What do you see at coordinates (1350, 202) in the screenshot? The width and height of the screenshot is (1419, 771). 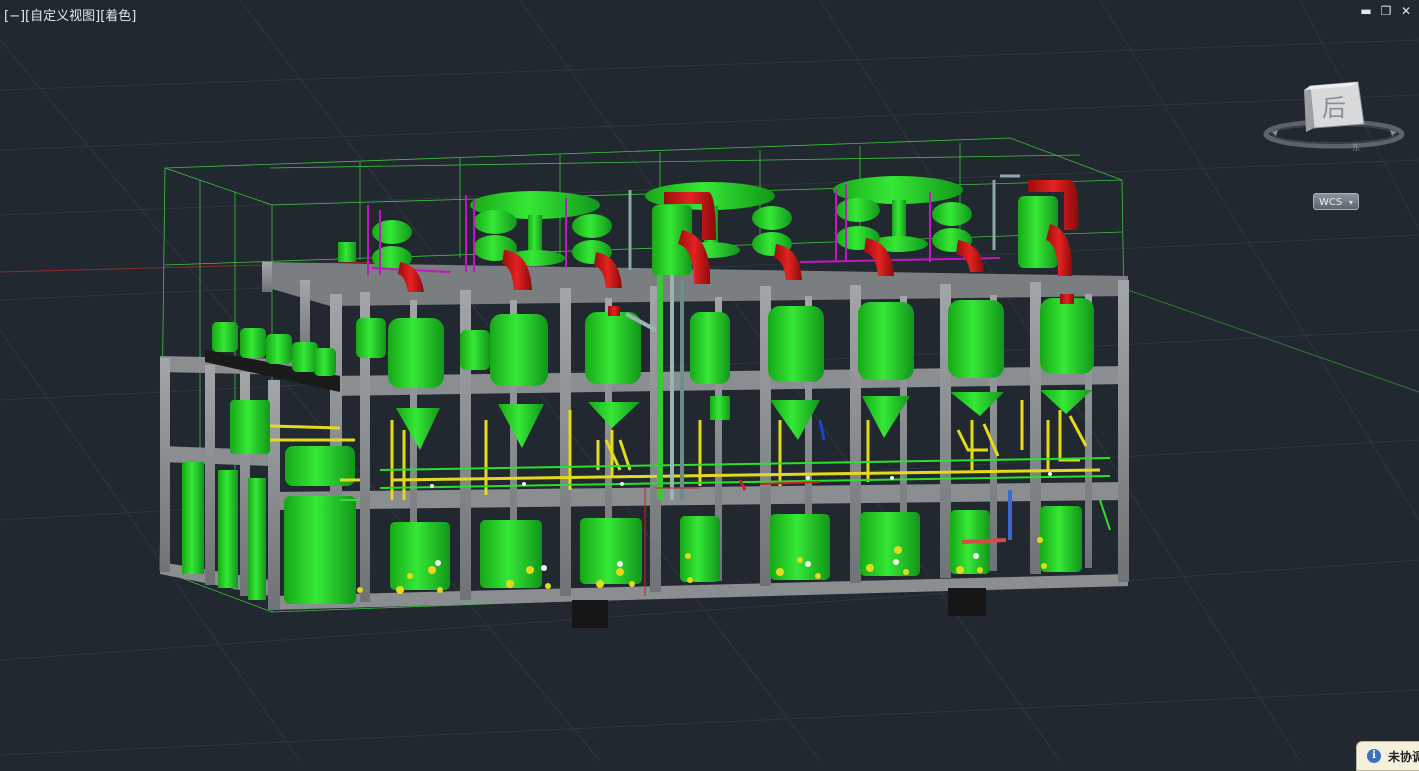 I see `chevron-down-icon: ▾` at bounding box center [1350, 202].